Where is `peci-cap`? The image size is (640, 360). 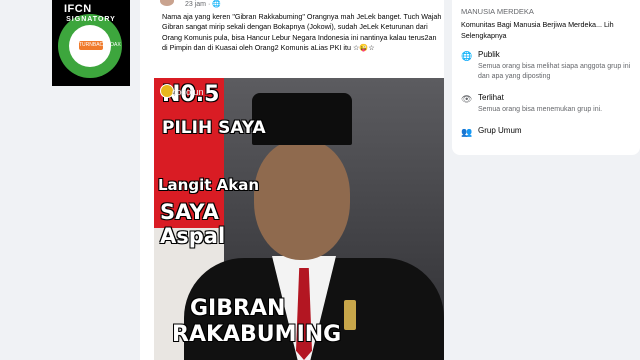
peci-cap is located at coordinates (302, 119).